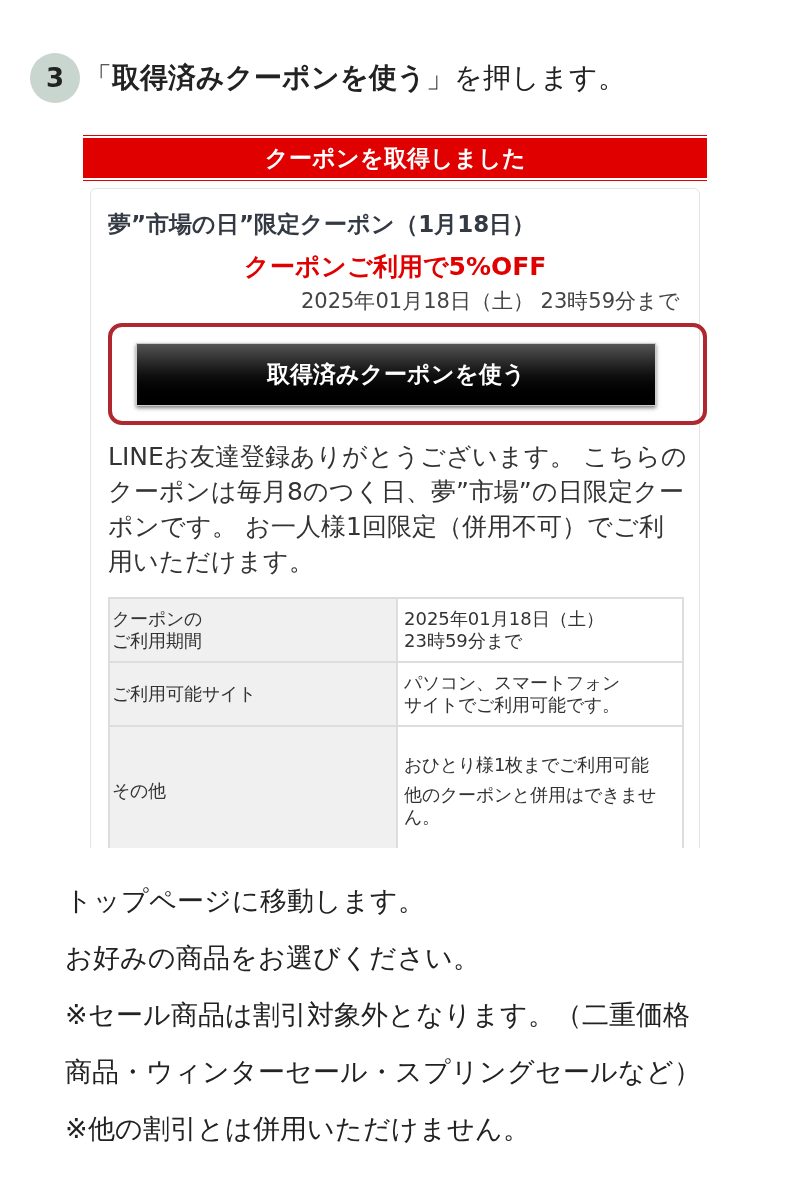  What do you see at coordinates (273, 958) in the screenshot?
I see `note-text: お好みの商品をお選びください。` at bounding box center [273, 958].